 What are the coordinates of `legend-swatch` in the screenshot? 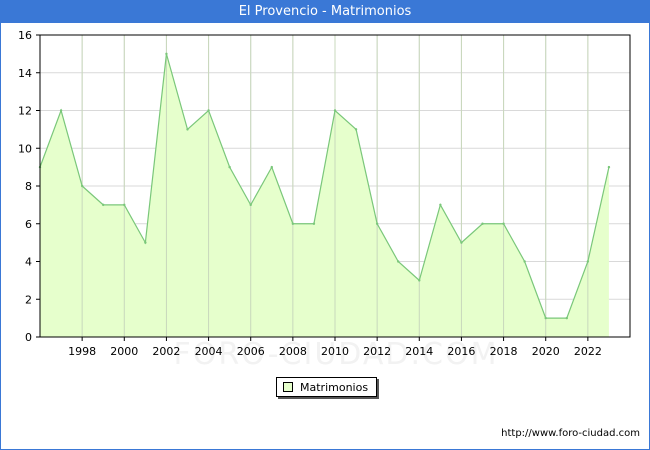 It's located at (288, 387).